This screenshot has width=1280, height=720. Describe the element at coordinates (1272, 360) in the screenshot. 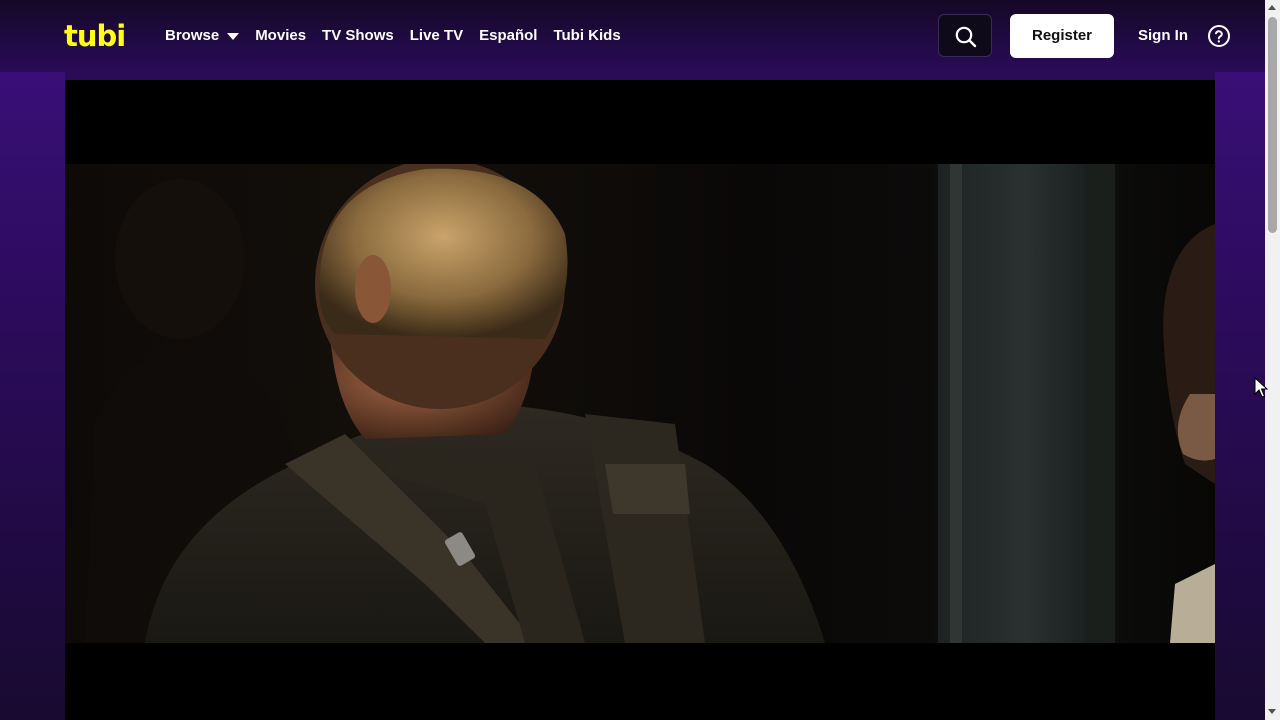

I see `page-scrollbar` at that location.